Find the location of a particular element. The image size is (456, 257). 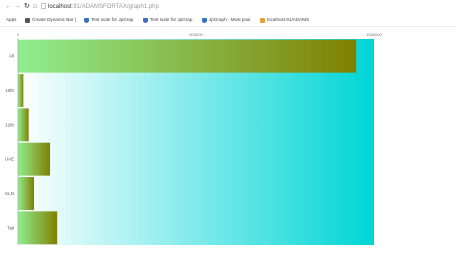

url-field: localhost:81/ADAMSFORTAX/graph1.php is located at coordinates (103, 7).